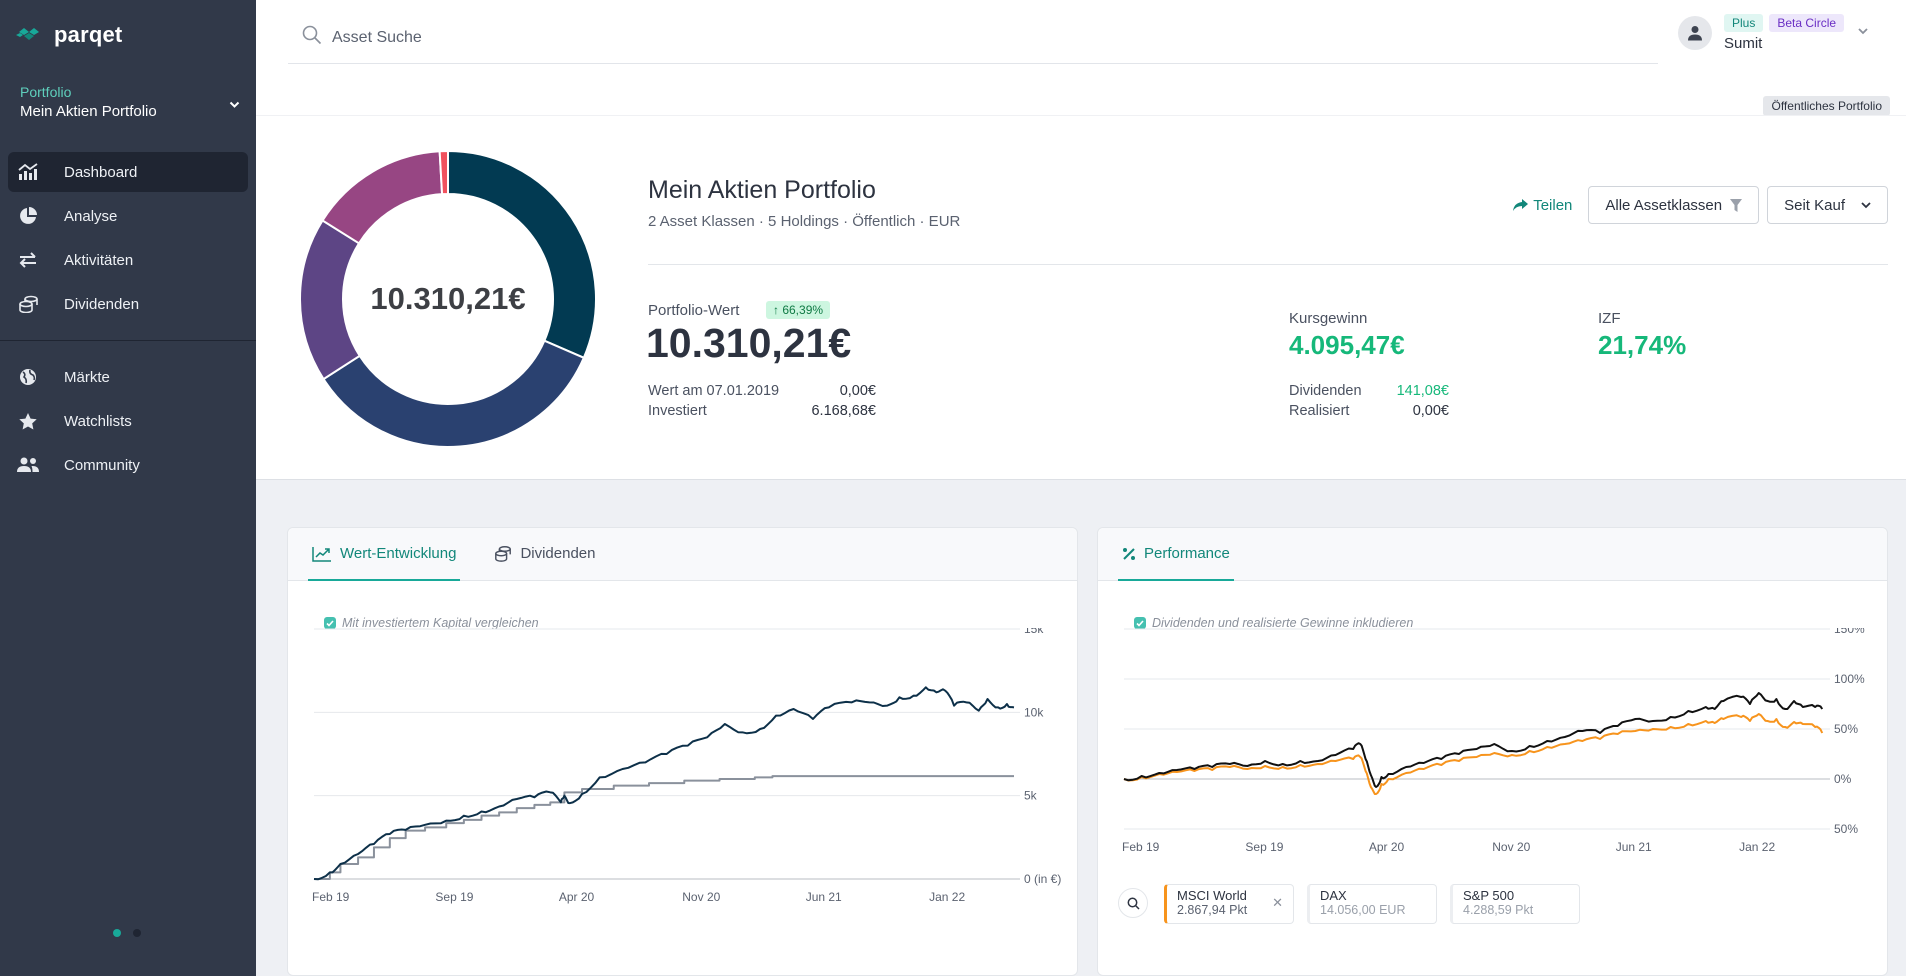  I want to click on dividends-label: Dividenden, so click(1325, 391).